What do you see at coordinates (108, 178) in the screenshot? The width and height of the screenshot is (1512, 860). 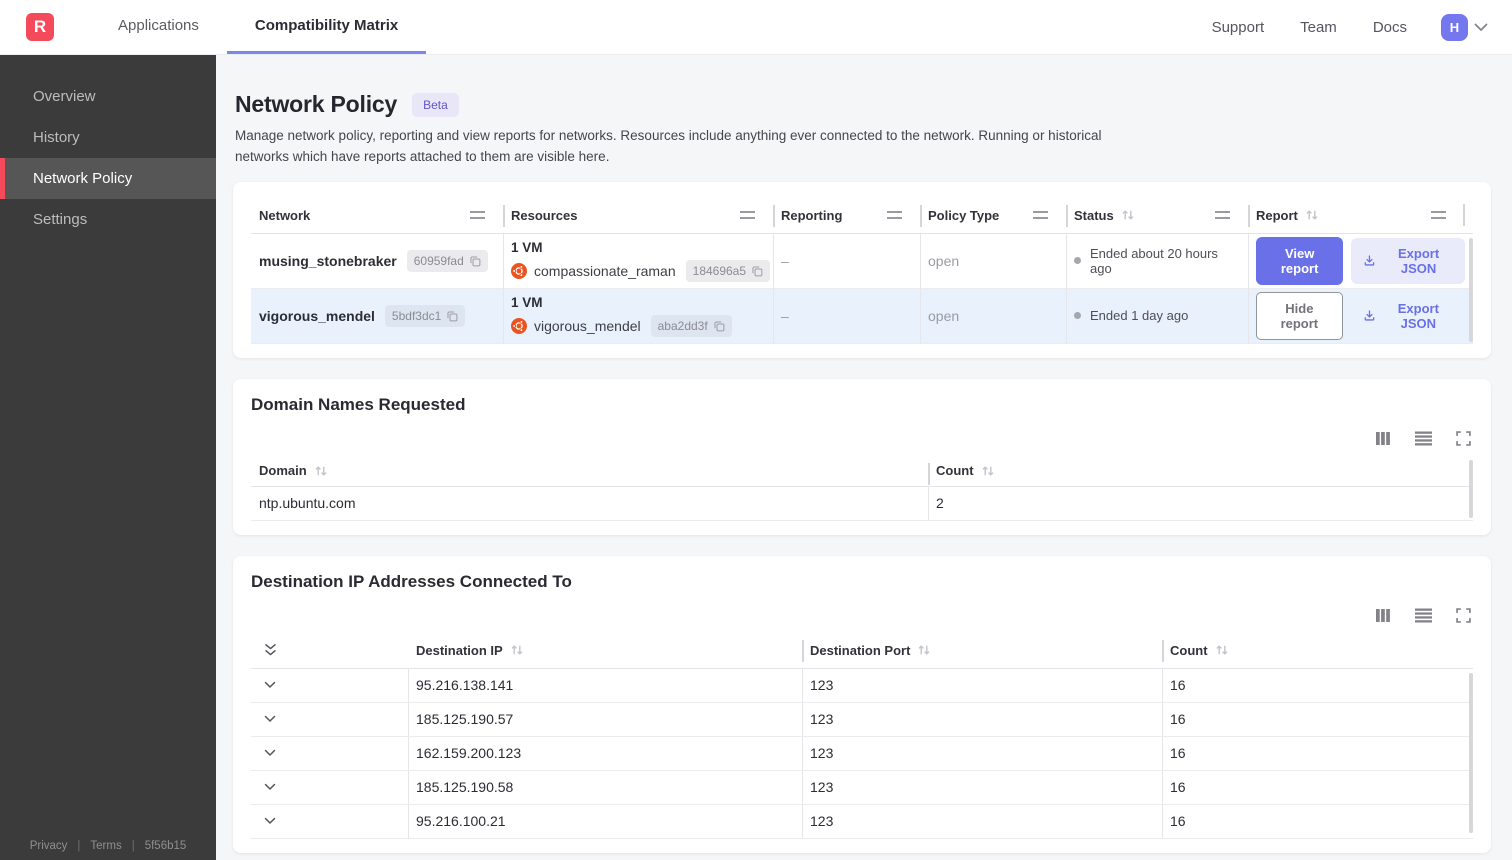 I see `sidebar-item-network-policy: Network Policy` at bounding box center [108, 178].